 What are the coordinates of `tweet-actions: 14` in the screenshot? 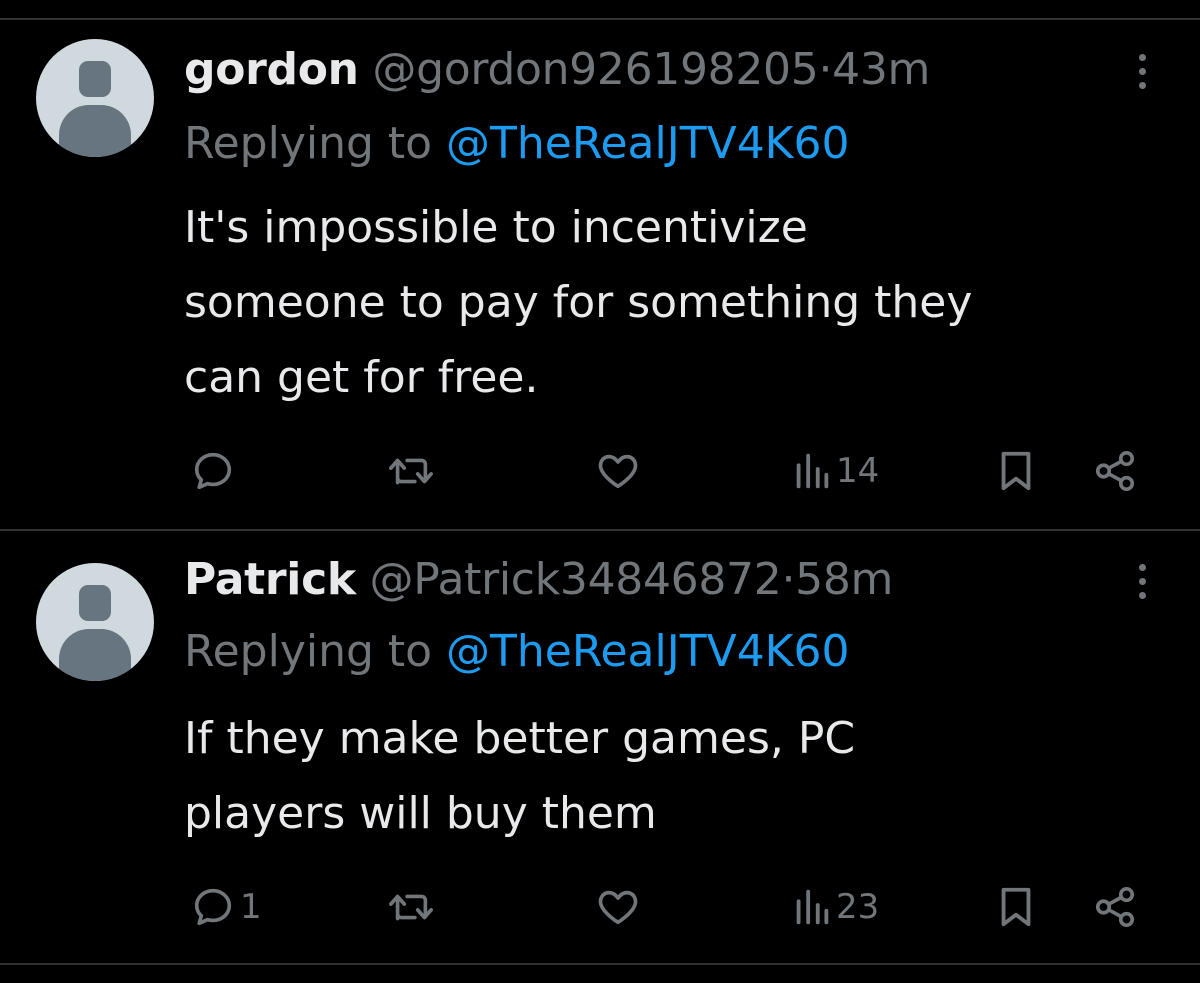 It's located at (600, 471).